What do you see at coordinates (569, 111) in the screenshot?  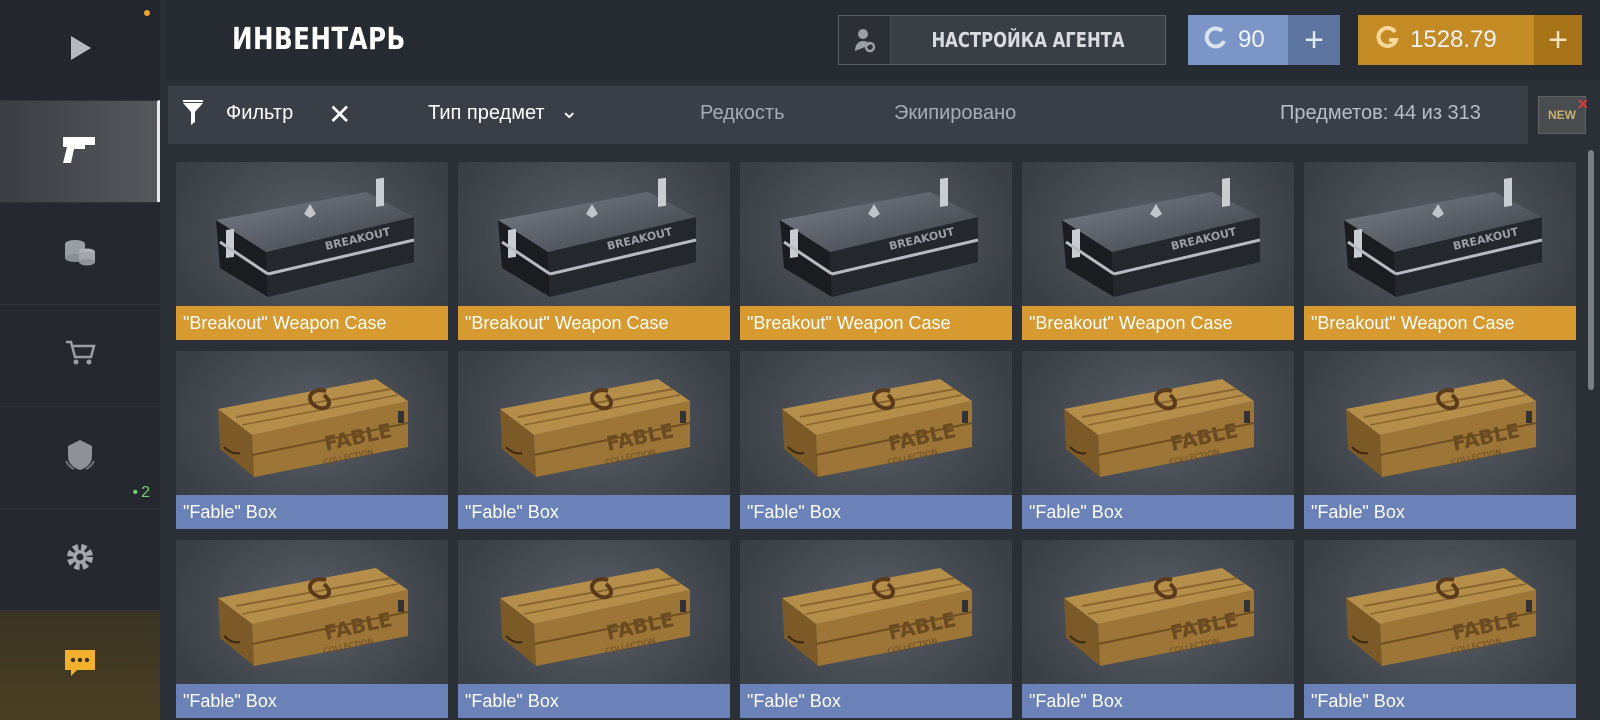 I see `chevron-down-icon: ⌄` at bounding box center [569, 111].